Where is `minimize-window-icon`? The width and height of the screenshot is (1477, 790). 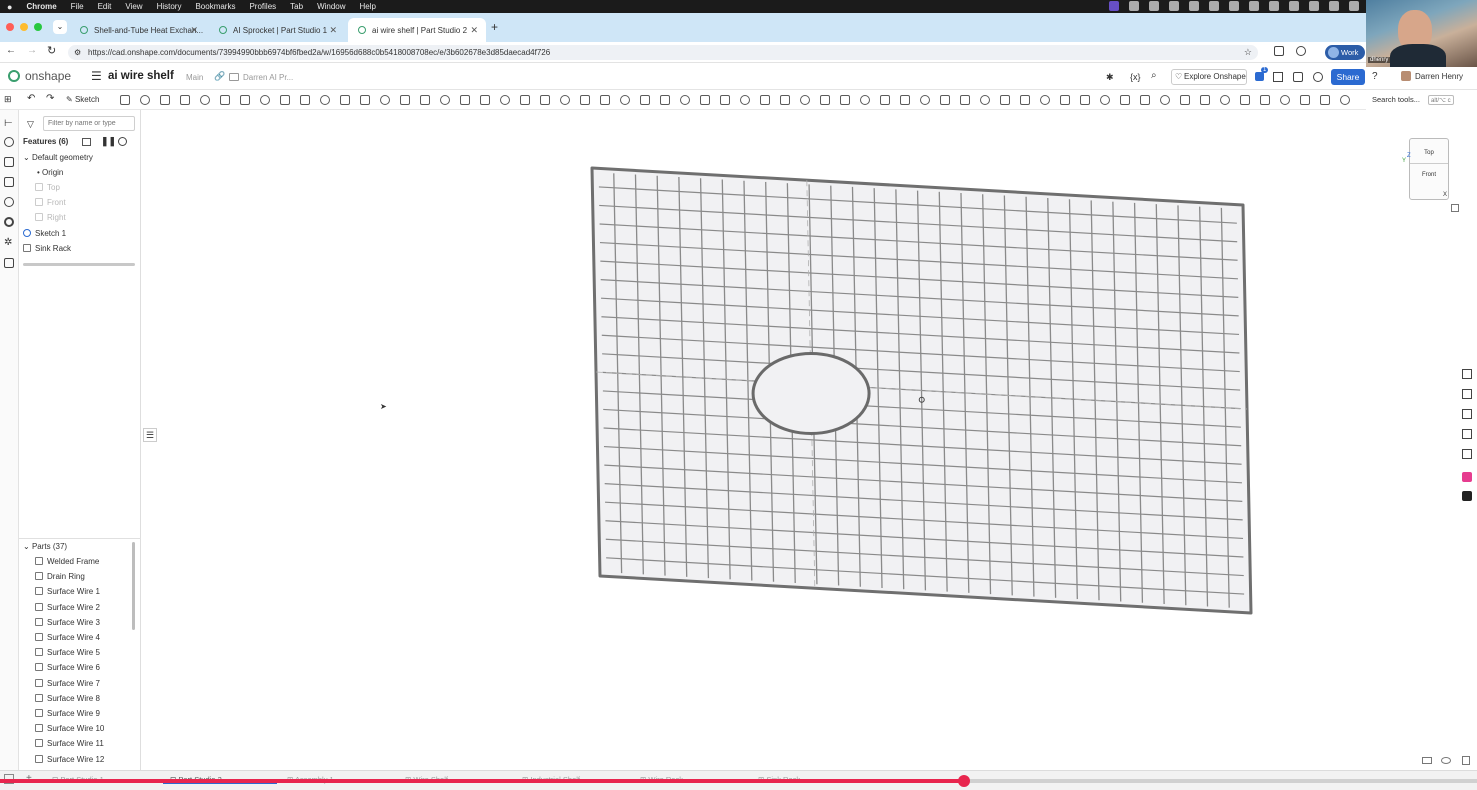 minimize-window-icon is located at coordinates (24, 27).